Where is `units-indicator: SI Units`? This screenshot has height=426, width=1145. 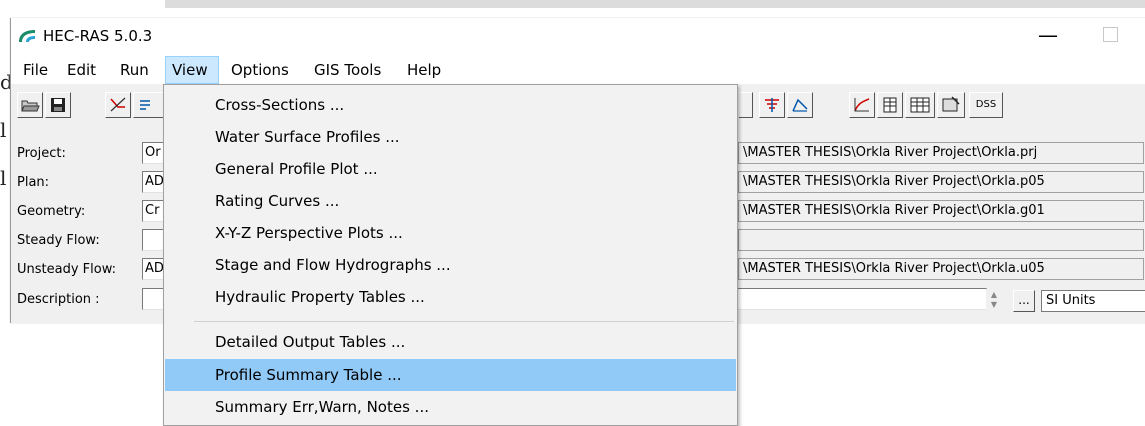 units-indicator: SI Units is located at coordinates (1093, 301).